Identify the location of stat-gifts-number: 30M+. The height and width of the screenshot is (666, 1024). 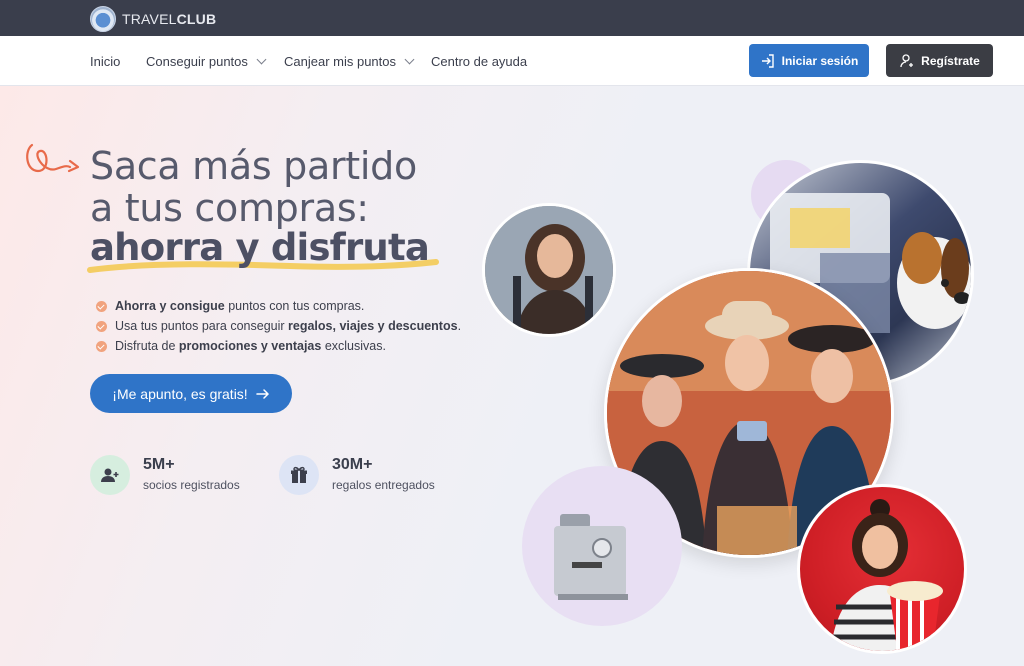
(352, 464).